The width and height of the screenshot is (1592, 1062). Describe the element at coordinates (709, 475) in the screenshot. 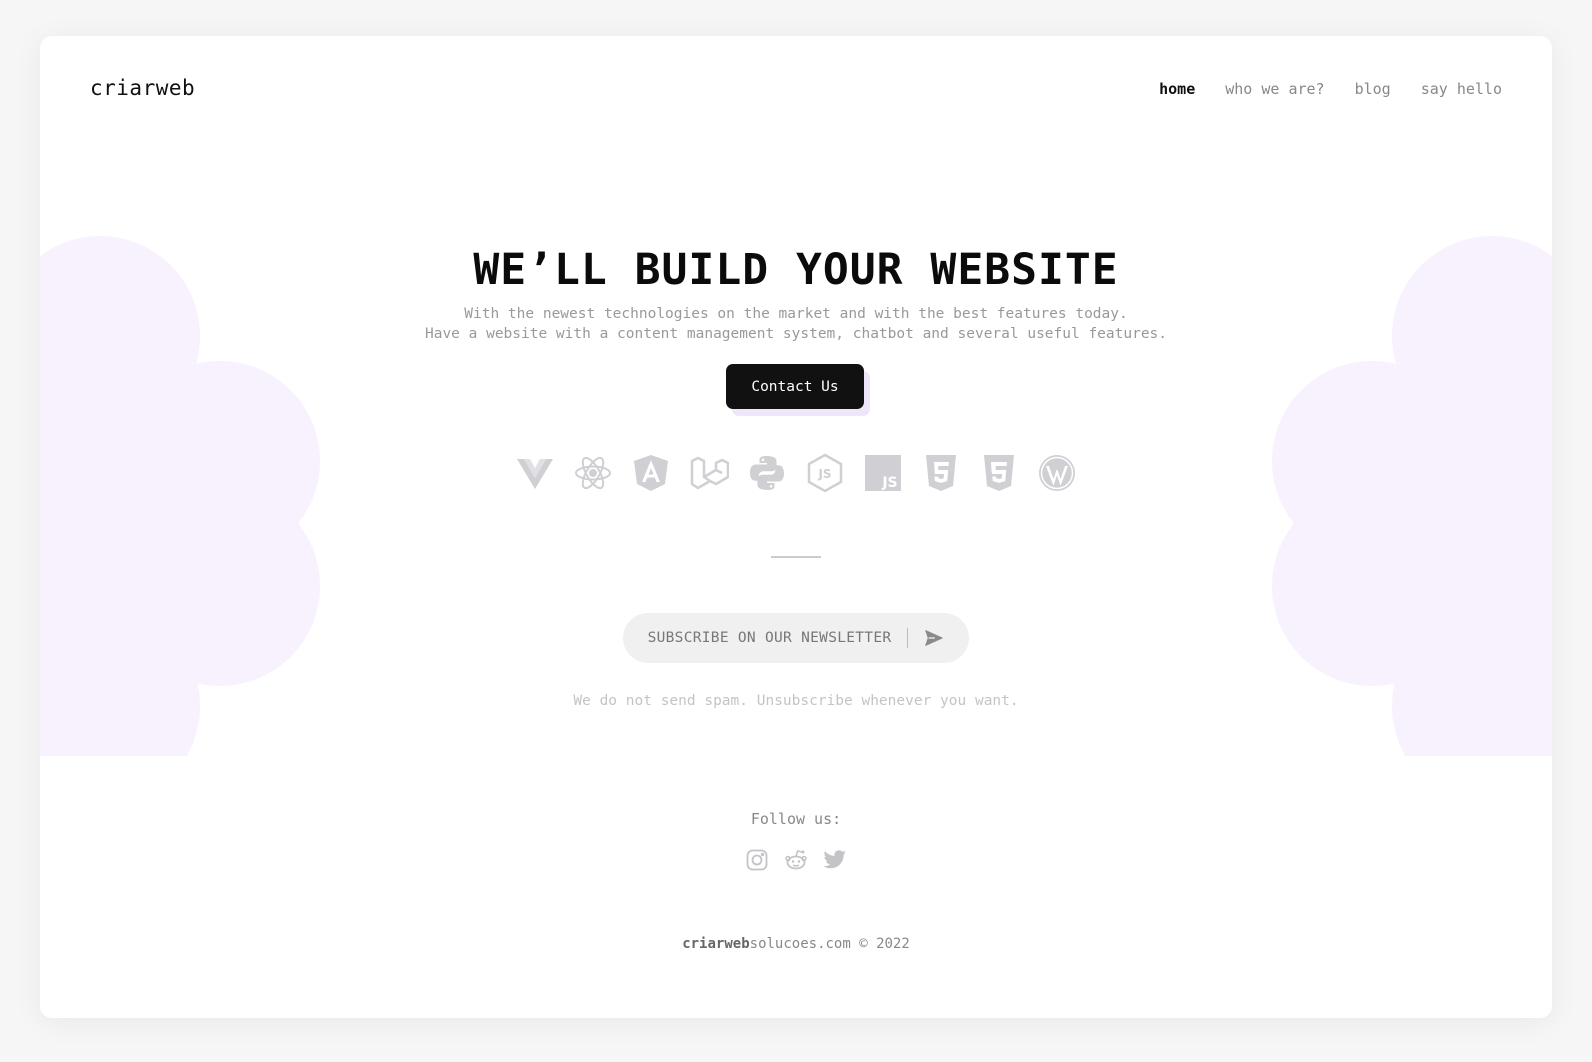

I see `laravel-icon` at that location.